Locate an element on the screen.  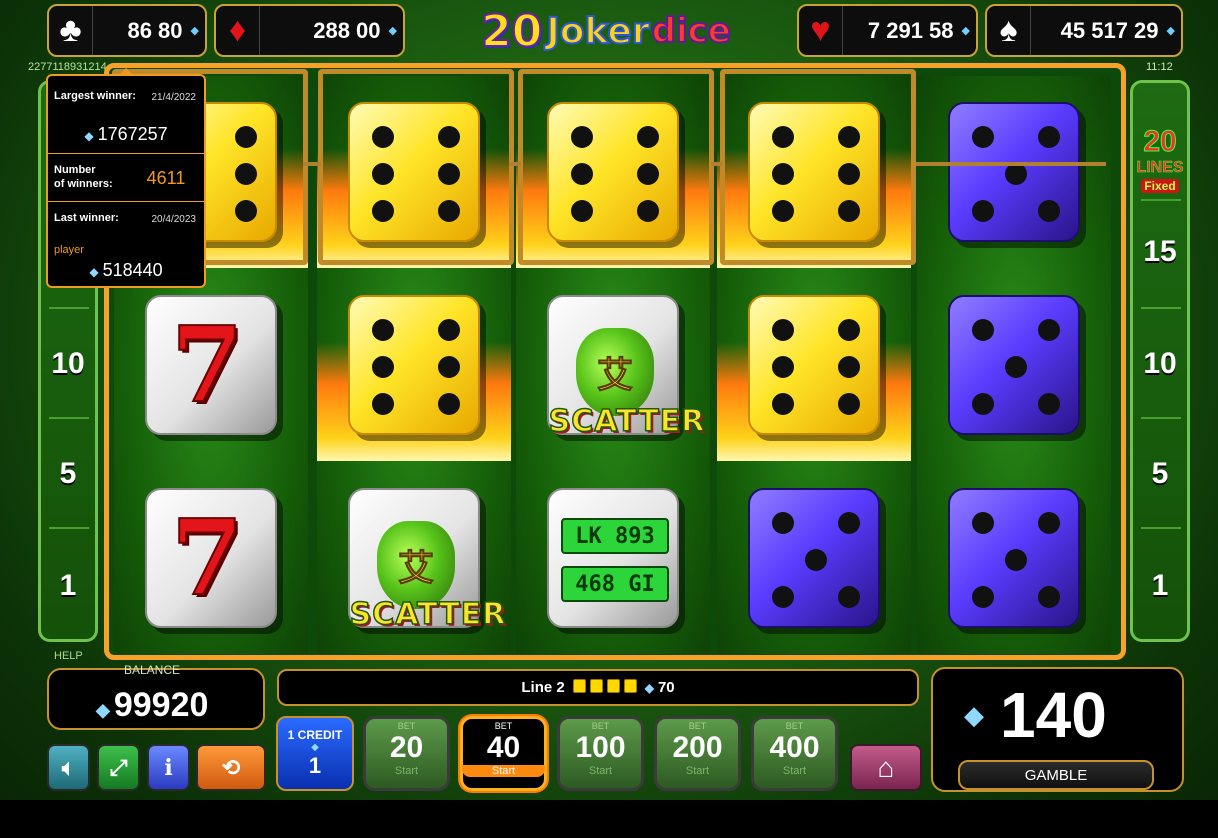
home-icon: ⌂ is located at coordinates (886, 767).